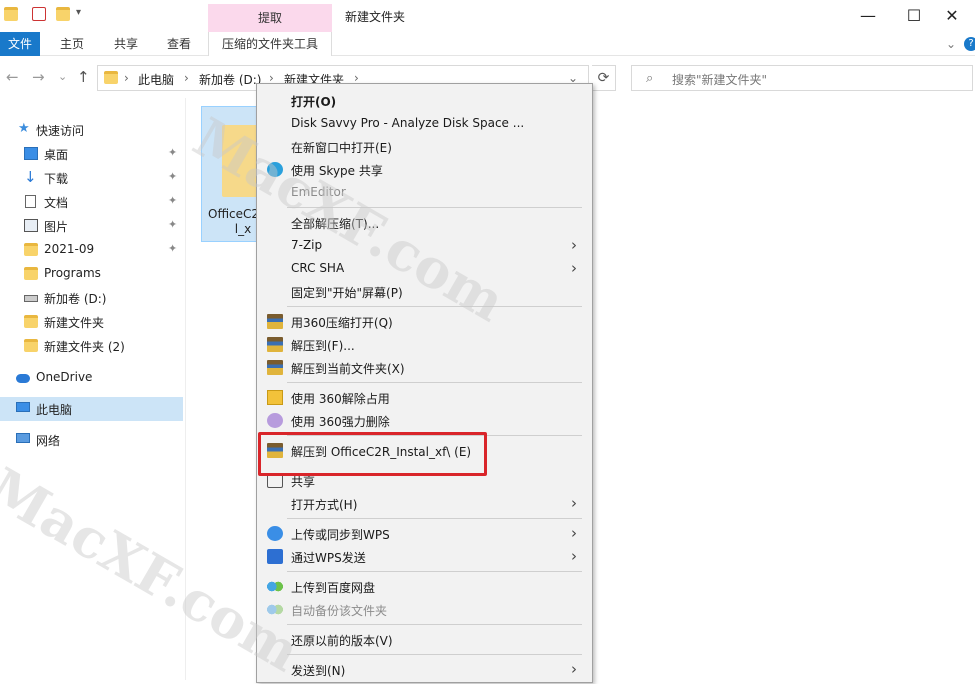 This screenshot has width=975, height=684. I want to click on context-tab-extract: 提取, so click(270, 18).